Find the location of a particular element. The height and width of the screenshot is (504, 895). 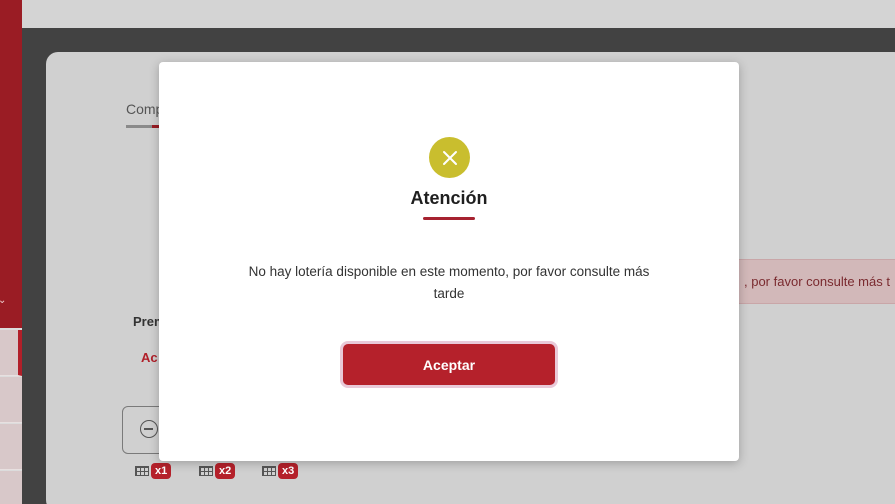

sidebar-header is located at coordinates (11, 164).